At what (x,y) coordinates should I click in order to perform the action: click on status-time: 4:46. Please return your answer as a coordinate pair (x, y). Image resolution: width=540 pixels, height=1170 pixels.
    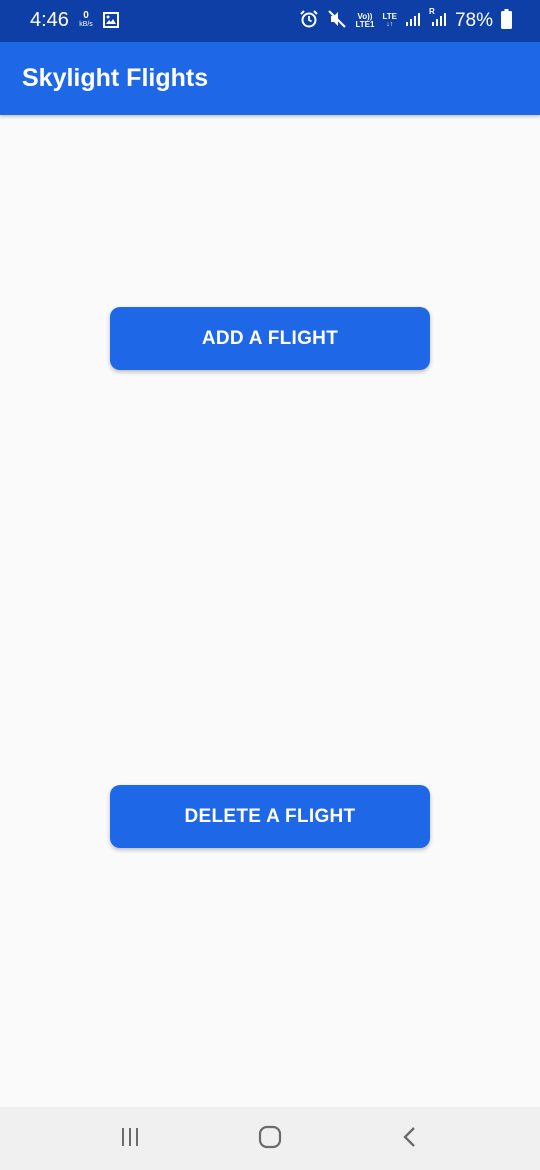
    Looking at the image, I should click on (49, 20).